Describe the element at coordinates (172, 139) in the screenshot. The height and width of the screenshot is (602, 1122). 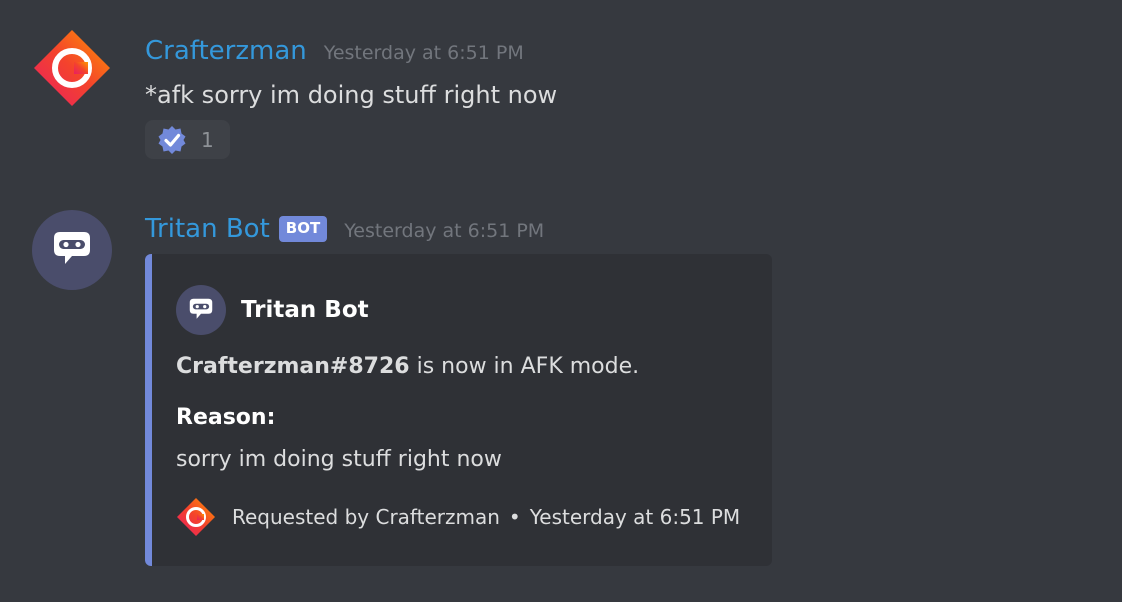
I see `verified-check-badge-icon` at that location.